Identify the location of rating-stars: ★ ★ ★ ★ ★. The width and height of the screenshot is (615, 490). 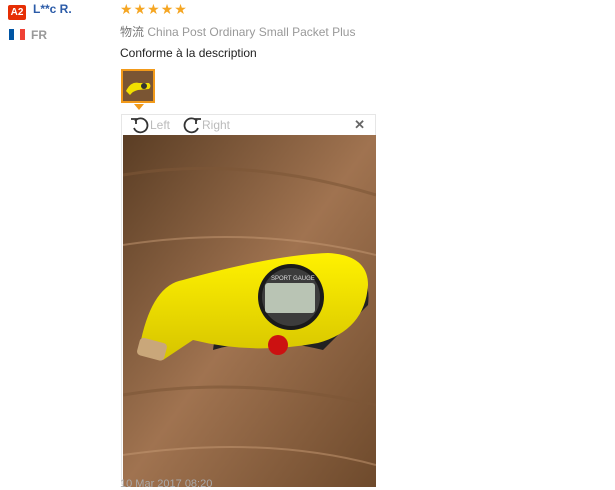
(153, 9).